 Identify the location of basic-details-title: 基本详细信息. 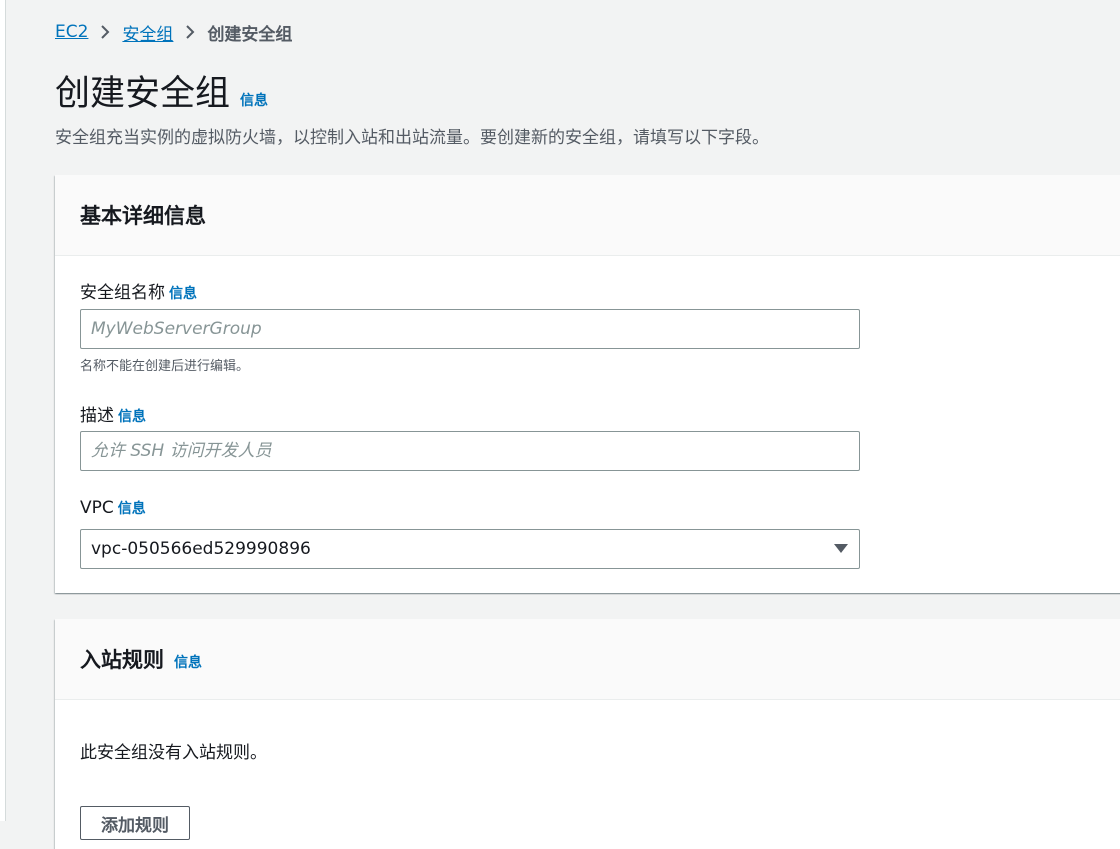
(143, 216).